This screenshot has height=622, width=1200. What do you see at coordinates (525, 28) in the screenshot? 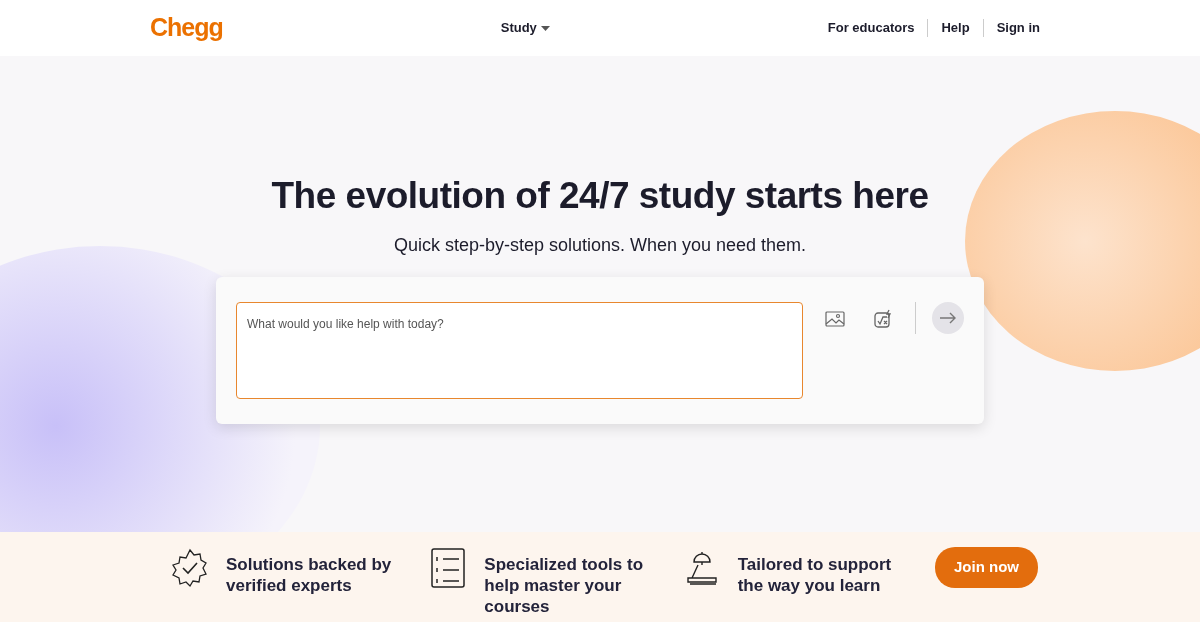
I see `study-menu: Study` at bounding box center [525, 28].